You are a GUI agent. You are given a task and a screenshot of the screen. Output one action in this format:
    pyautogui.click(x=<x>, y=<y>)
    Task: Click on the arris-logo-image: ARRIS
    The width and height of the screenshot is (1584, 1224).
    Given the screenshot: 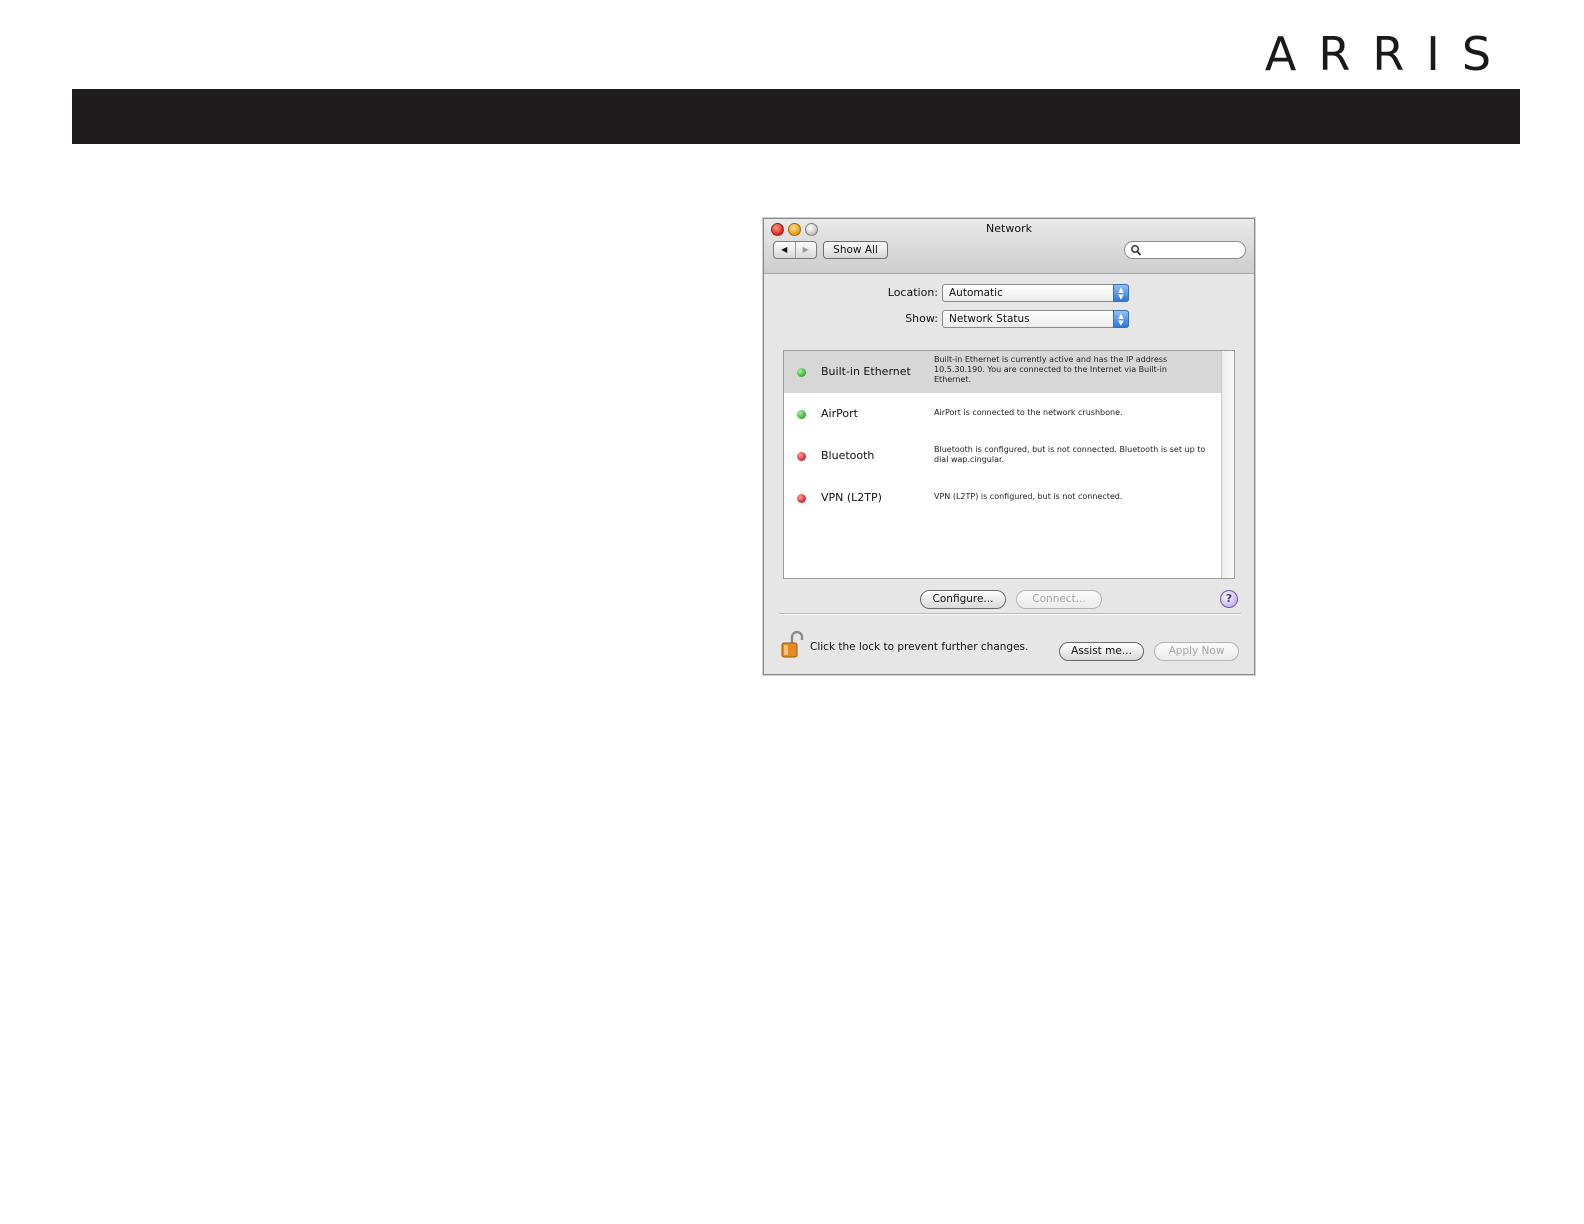 What is the action you would take?
    pyautogui.click(x=1389, y=51)
    